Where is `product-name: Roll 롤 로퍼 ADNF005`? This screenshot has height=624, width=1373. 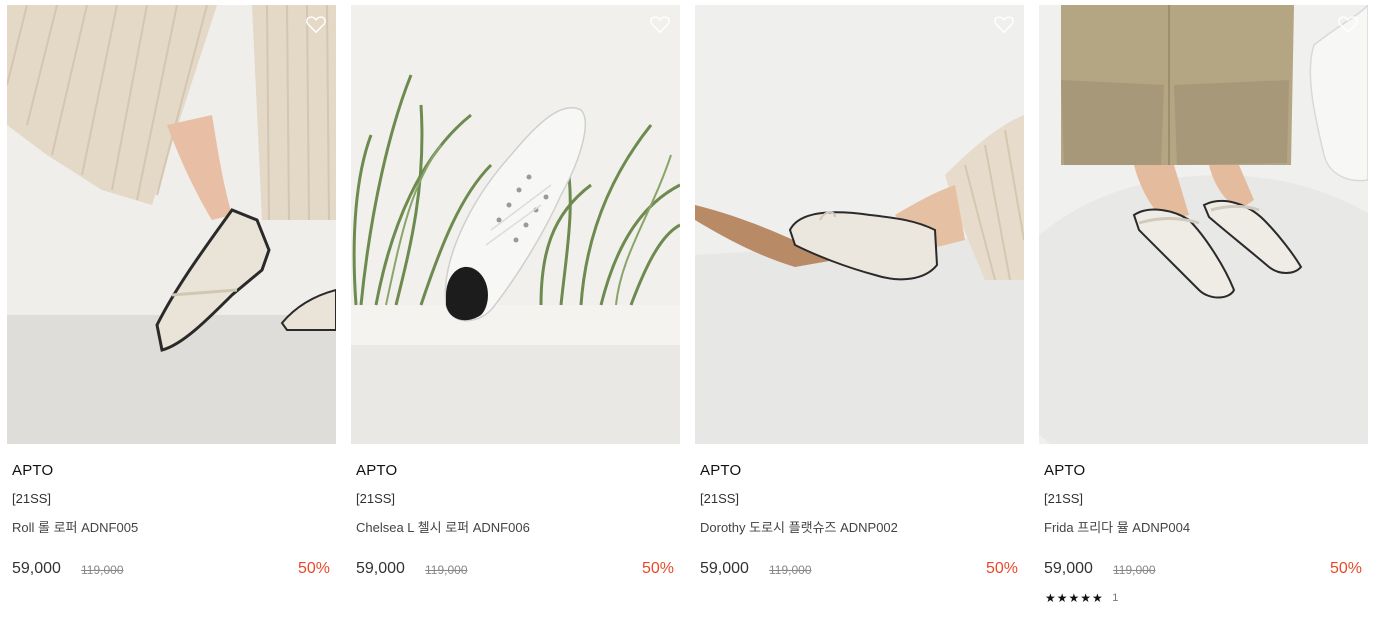 product-name: Roll 롤 로퍼 ADNF005 is located at coordinates (75, 526).